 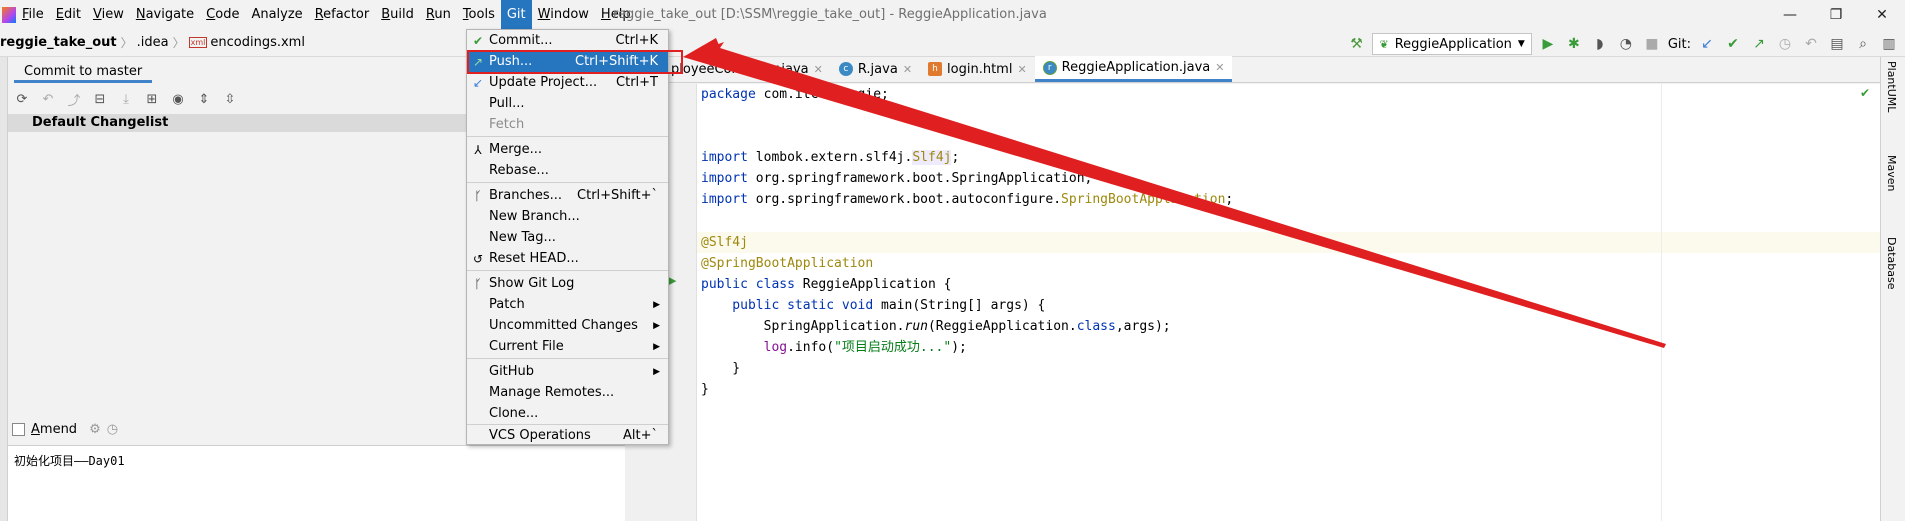 I want to click on history-icon: ◷, so click(x=1785, y=44).